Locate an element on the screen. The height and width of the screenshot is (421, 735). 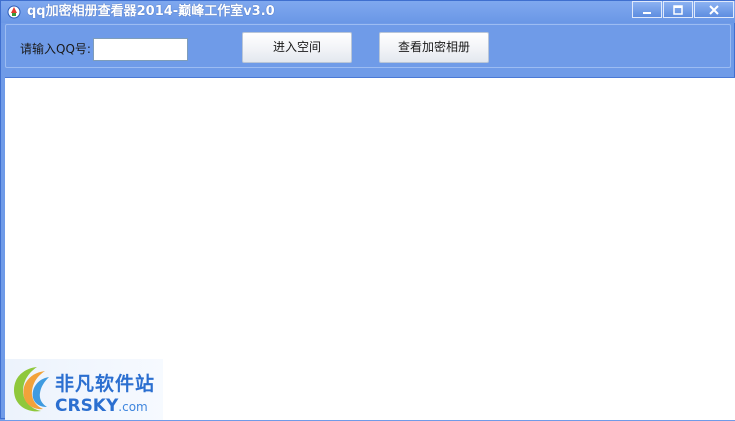
qq-number-input is located at coordinates (140, 49).